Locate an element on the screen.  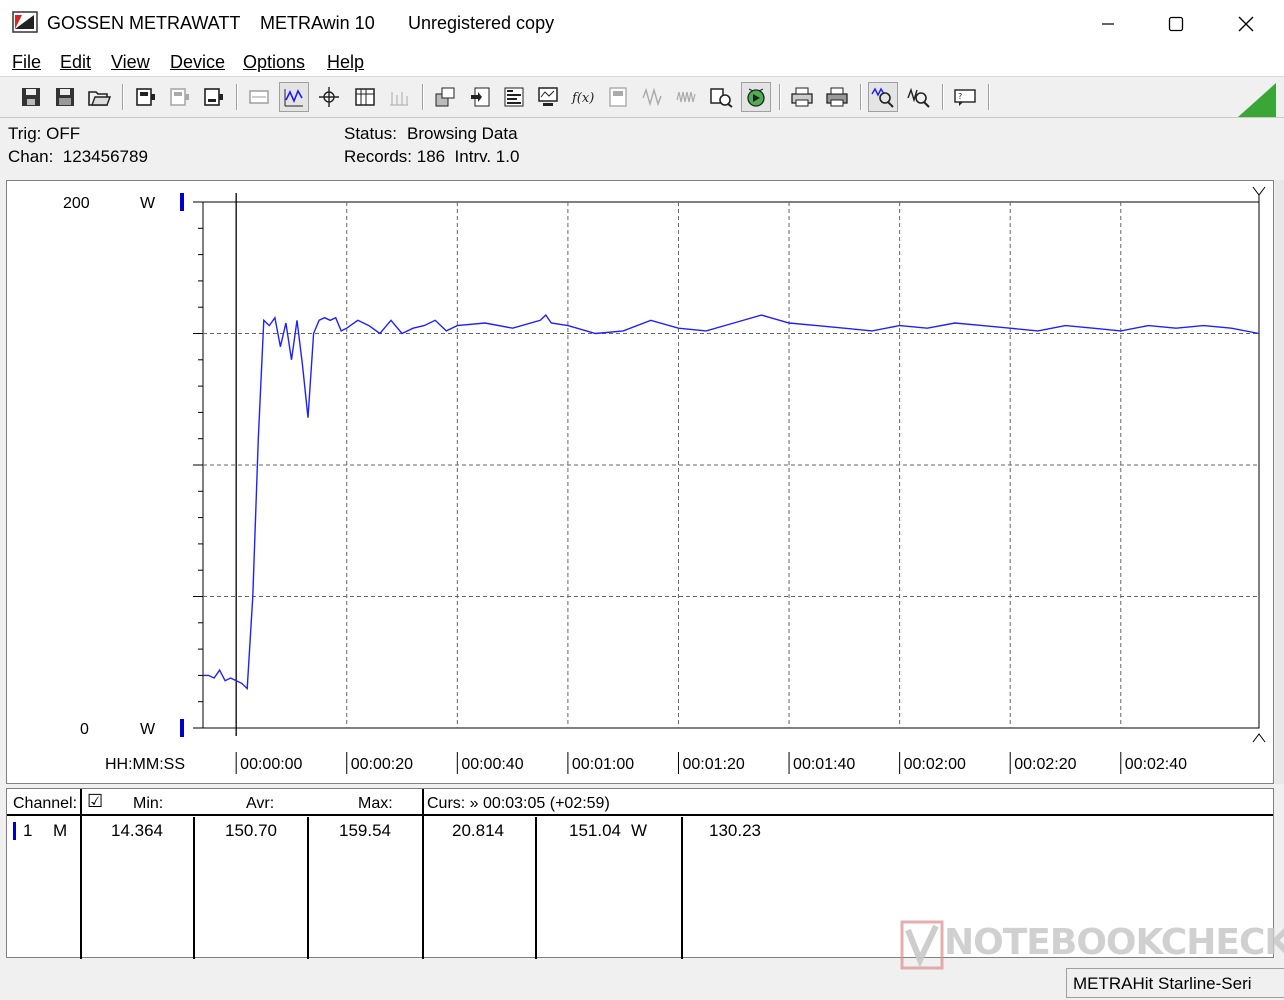
import-button is located at coordinates (480, 97).